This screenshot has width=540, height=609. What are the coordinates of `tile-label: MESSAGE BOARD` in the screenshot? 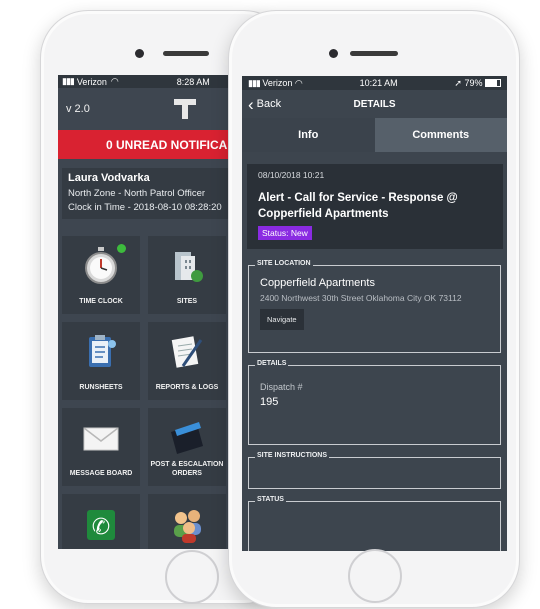 It's located at (101, 473).